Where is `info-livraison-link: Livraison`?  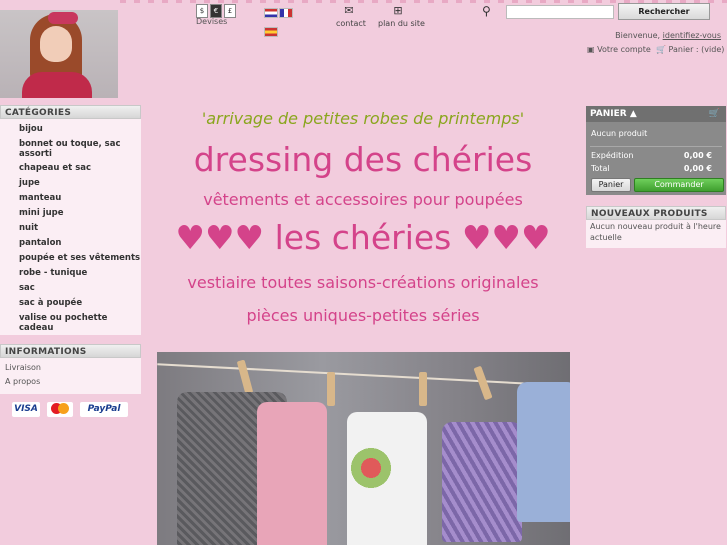 info-livraison-link: Livraison is located at coordinates (70, 365).